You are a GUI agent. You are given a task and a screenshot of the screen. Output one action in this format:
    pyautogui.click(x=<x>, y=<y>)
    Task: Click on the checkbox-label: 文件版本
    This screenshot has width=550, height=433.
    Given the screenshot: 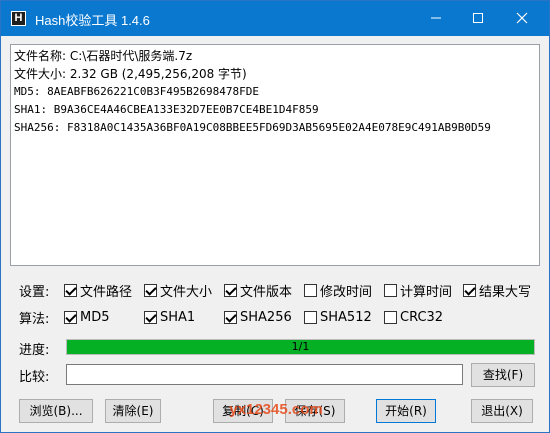 What is the action you would take?
    pyautogui.click(x=266, y=292)
    